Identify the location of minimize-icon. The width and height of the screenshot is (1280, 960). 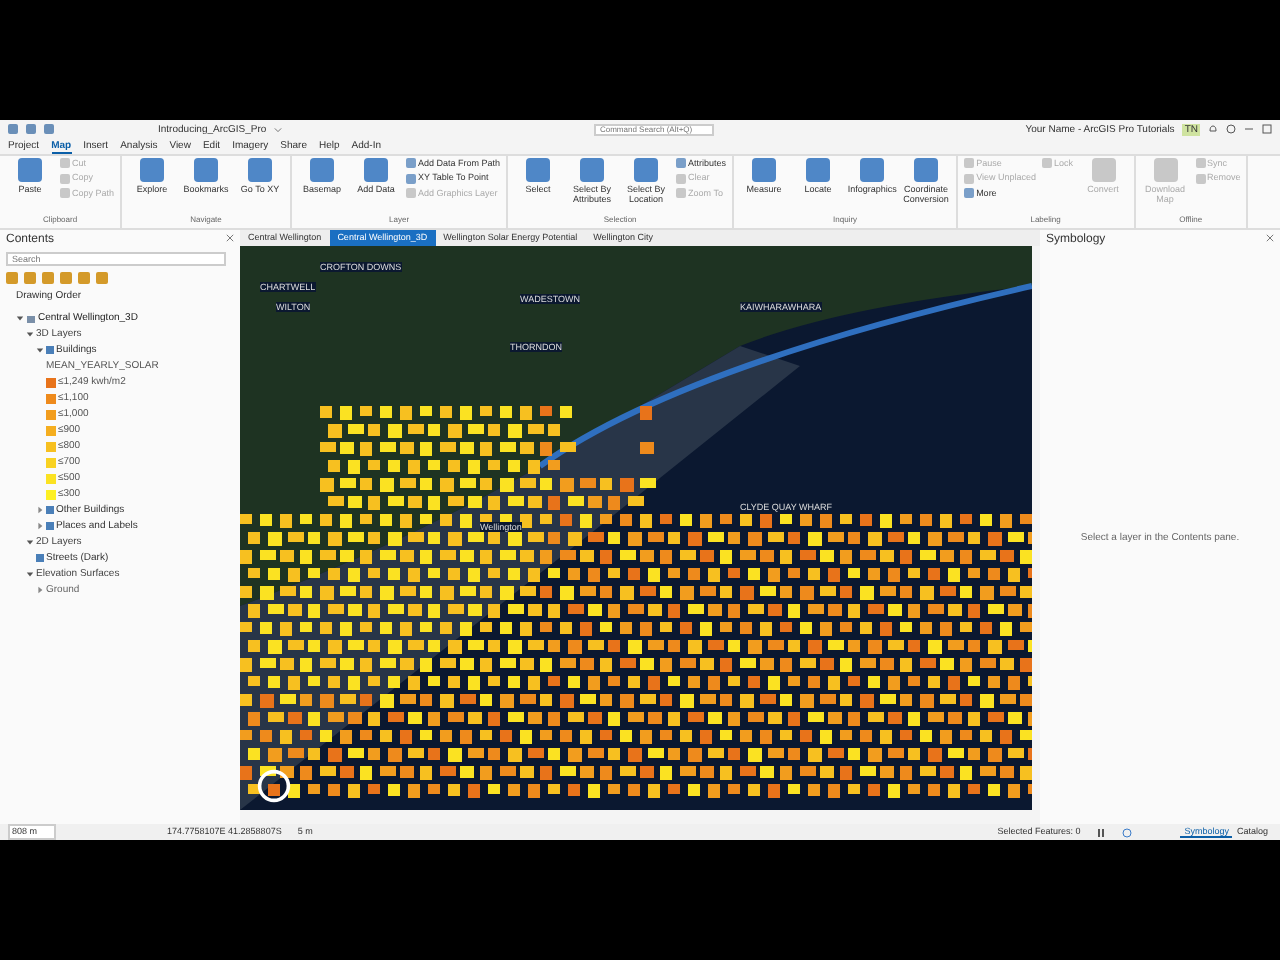
(1248, 129).